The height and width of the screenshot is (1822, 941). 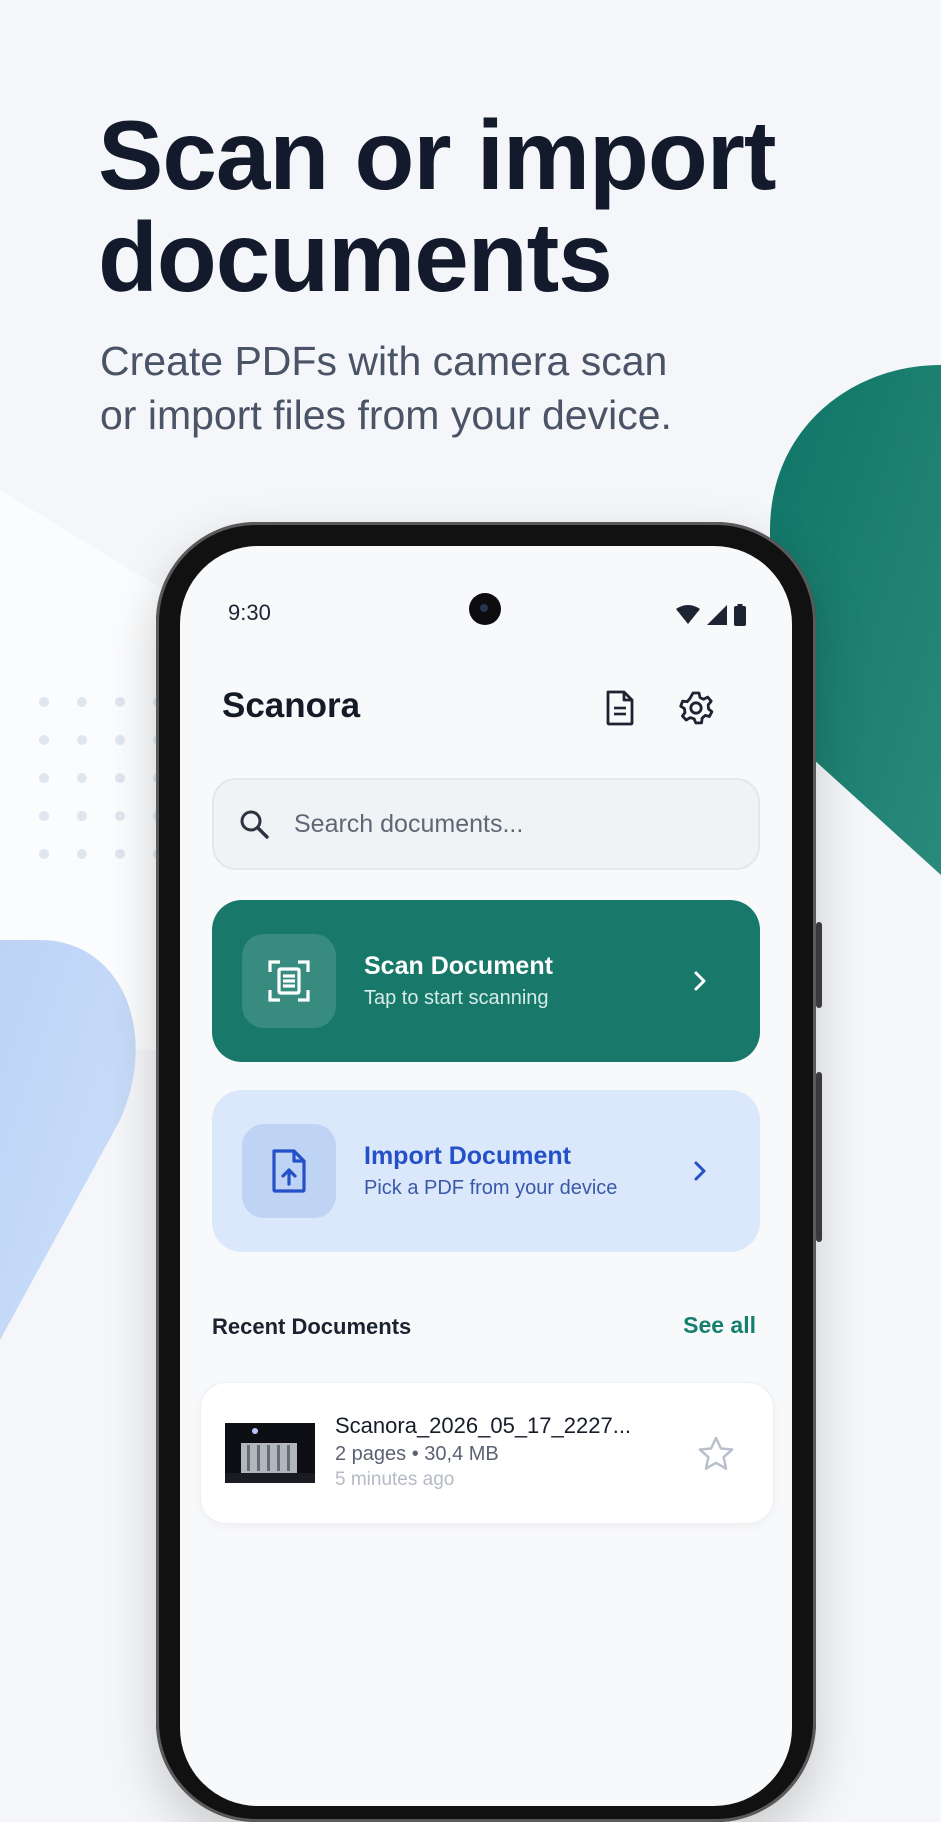 I want to click on app-title: Scanora, so click(x=291, y=705).